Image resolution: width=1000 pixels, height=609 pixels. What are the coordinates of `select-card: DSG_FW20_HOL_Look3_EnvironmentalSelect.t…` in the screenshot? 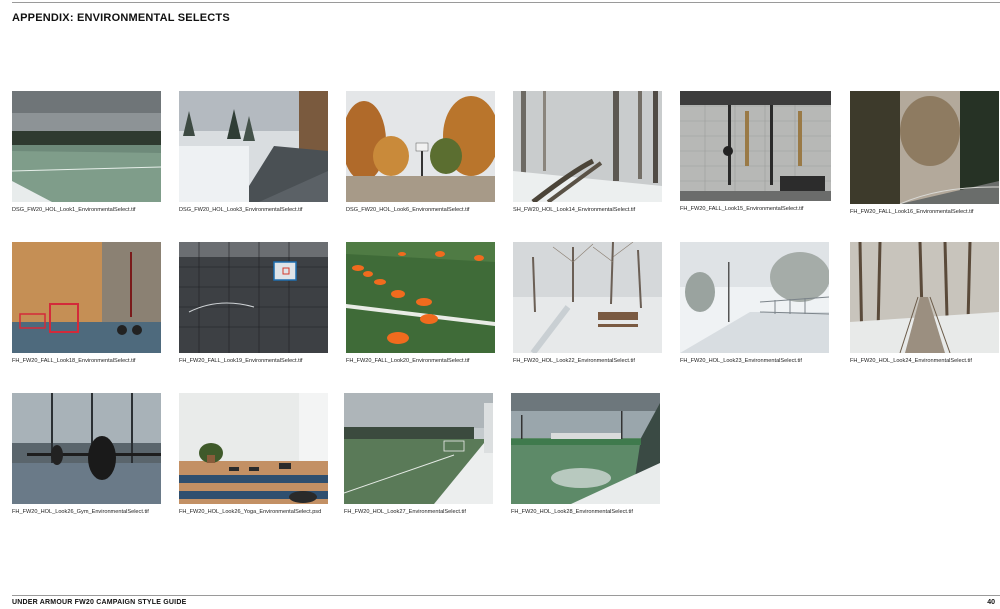 It's located at (253, 152).